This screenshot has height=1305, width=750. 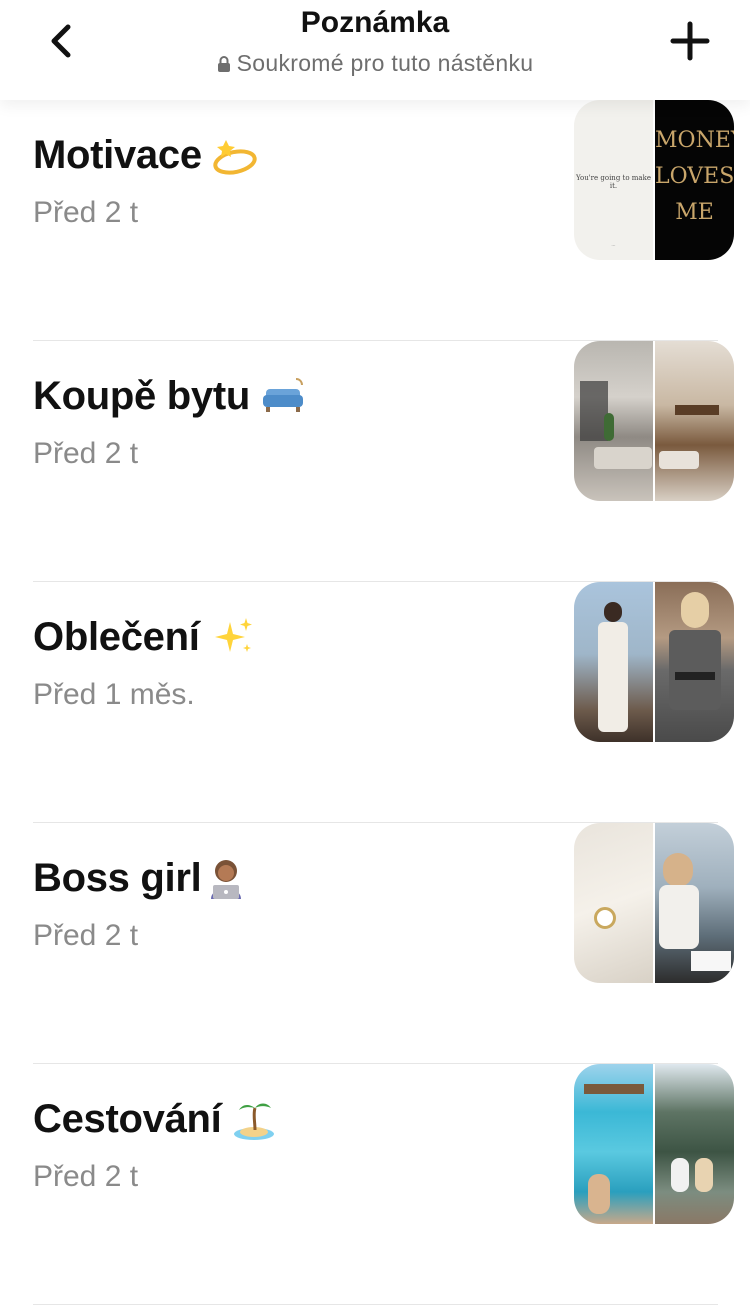 What do you see at coordinates (155, 1119) in the screenshot?
I see `section-title: Cestování` at bounding box center [155, 1119].